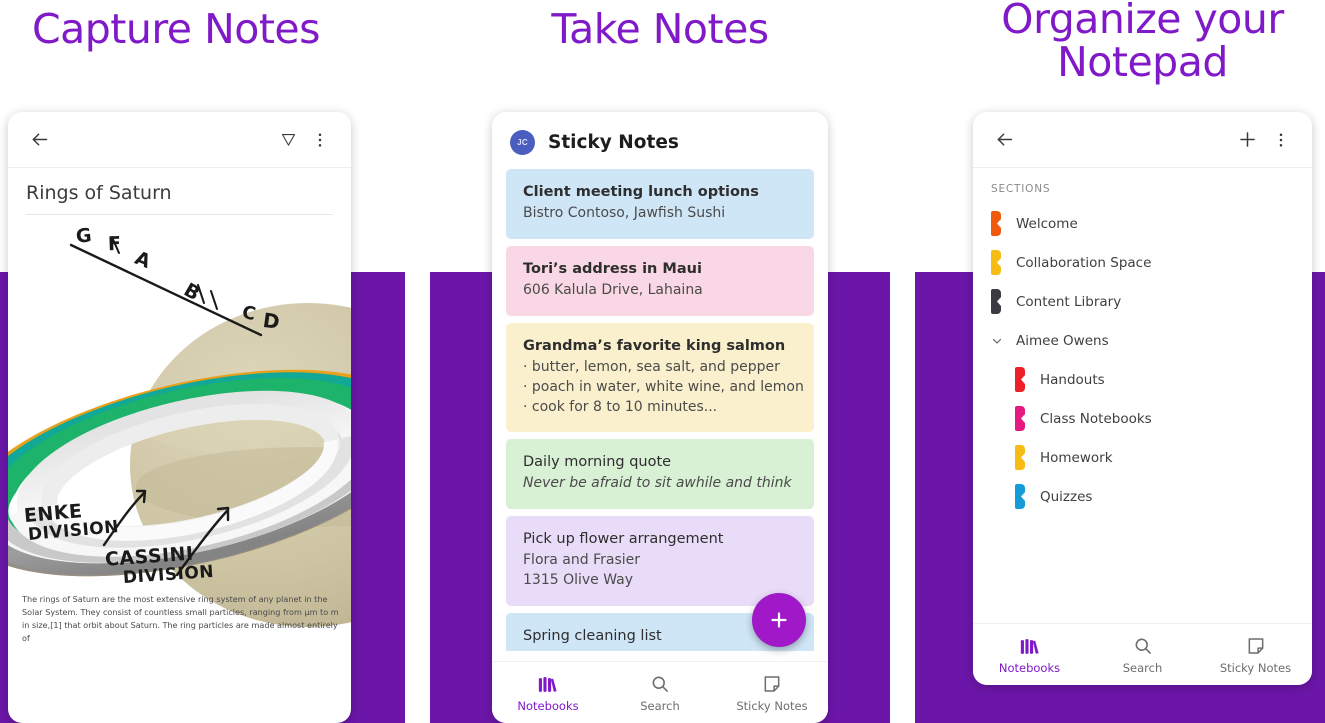 The width and height of the screenshot is (1325, 723). Describe the element at coordinates (657, 483) in the screenshot. I see `note-line: Never be afraid to sit awhile and think` at that location.